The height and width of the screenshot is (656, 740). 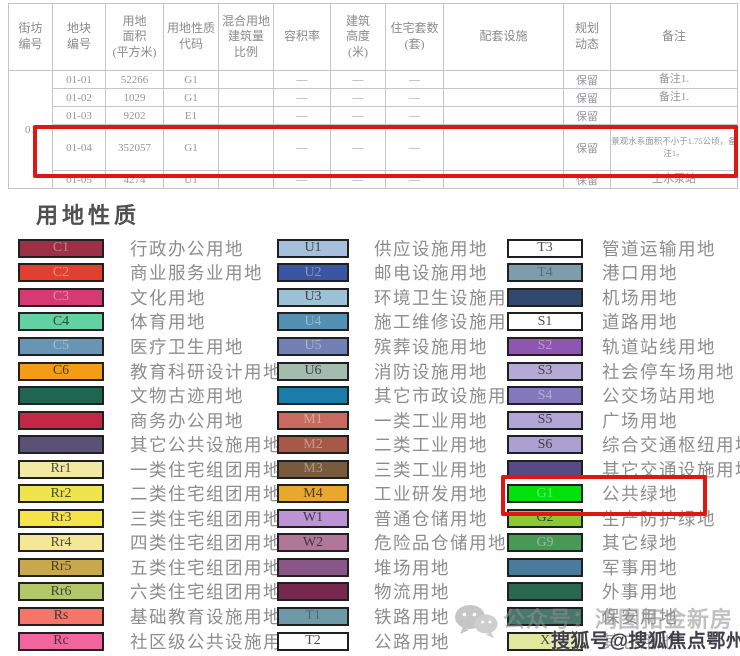 I want to click on legend-swatch: C2, so click(x=61, y=273).